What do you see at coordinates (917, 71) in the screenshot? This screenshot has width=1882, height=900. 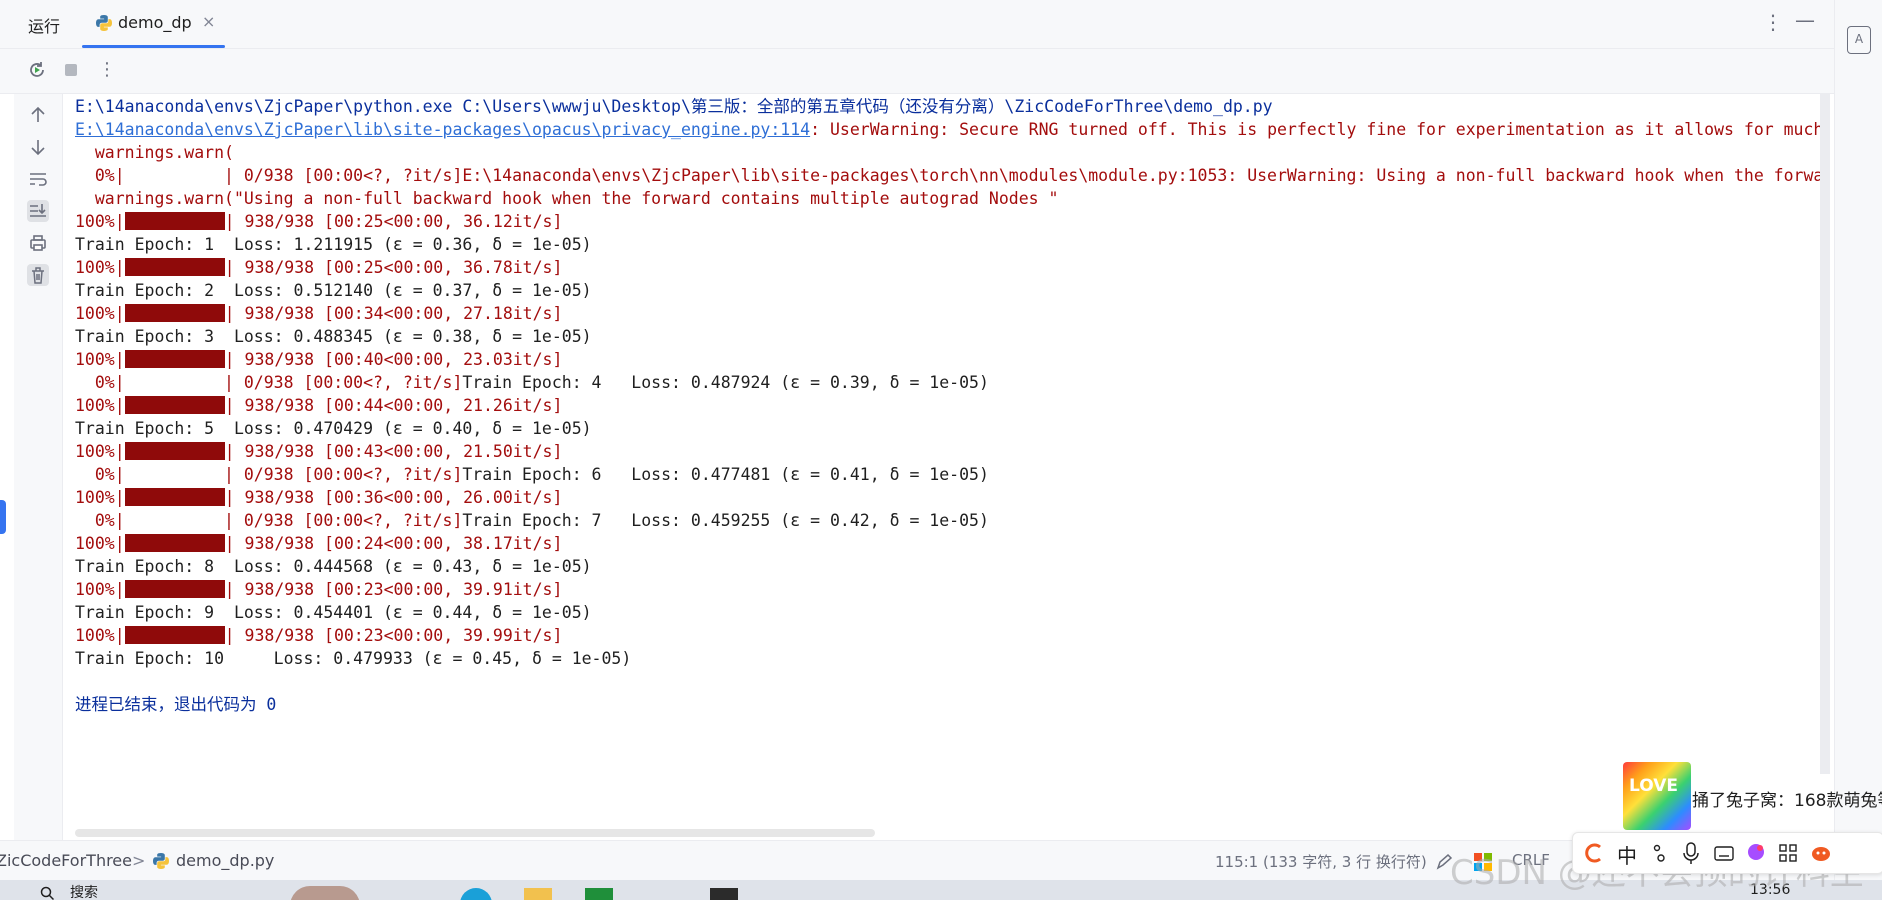 I see `run-toolbar: ⋮` at bounding box center [917, 71].